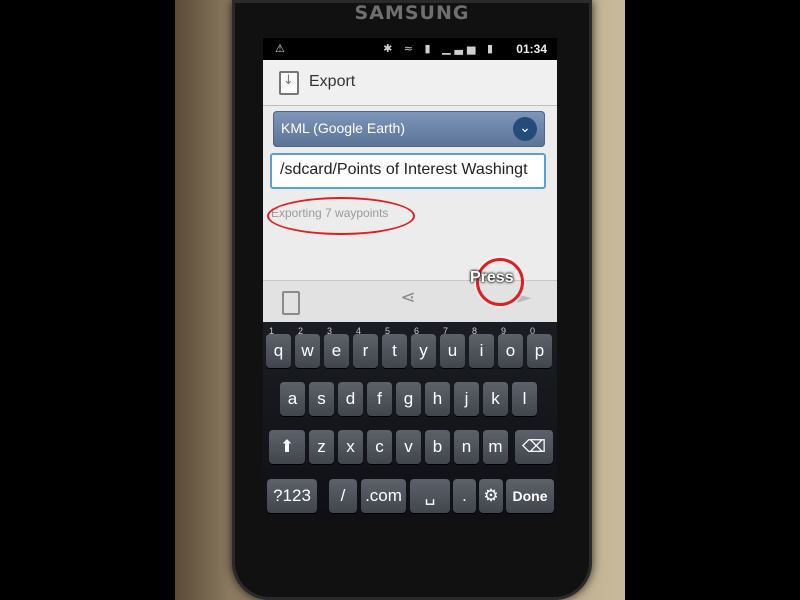  I want to click on space-key: ␣, so click(430, 496).